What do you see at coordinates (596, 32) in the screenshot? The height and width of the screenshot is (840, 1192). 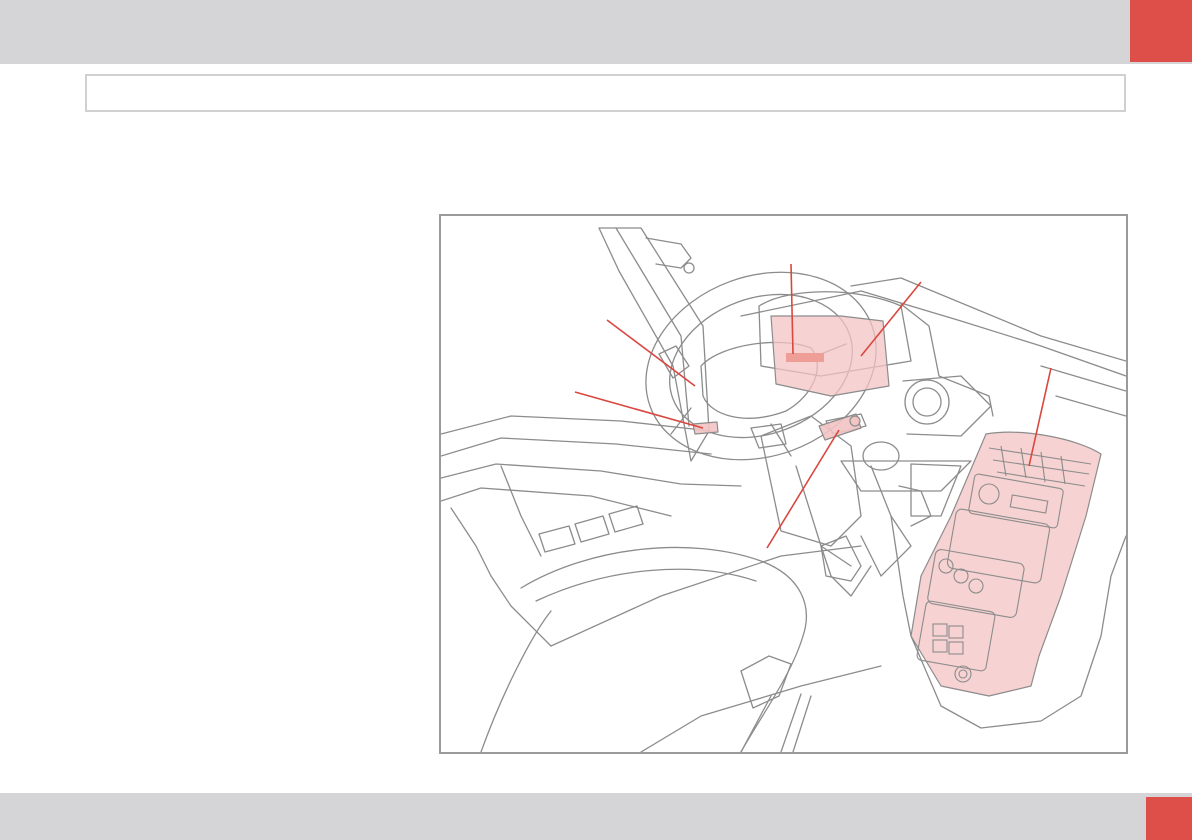 I see `top-header-bar` at bounding box center [596, 32].